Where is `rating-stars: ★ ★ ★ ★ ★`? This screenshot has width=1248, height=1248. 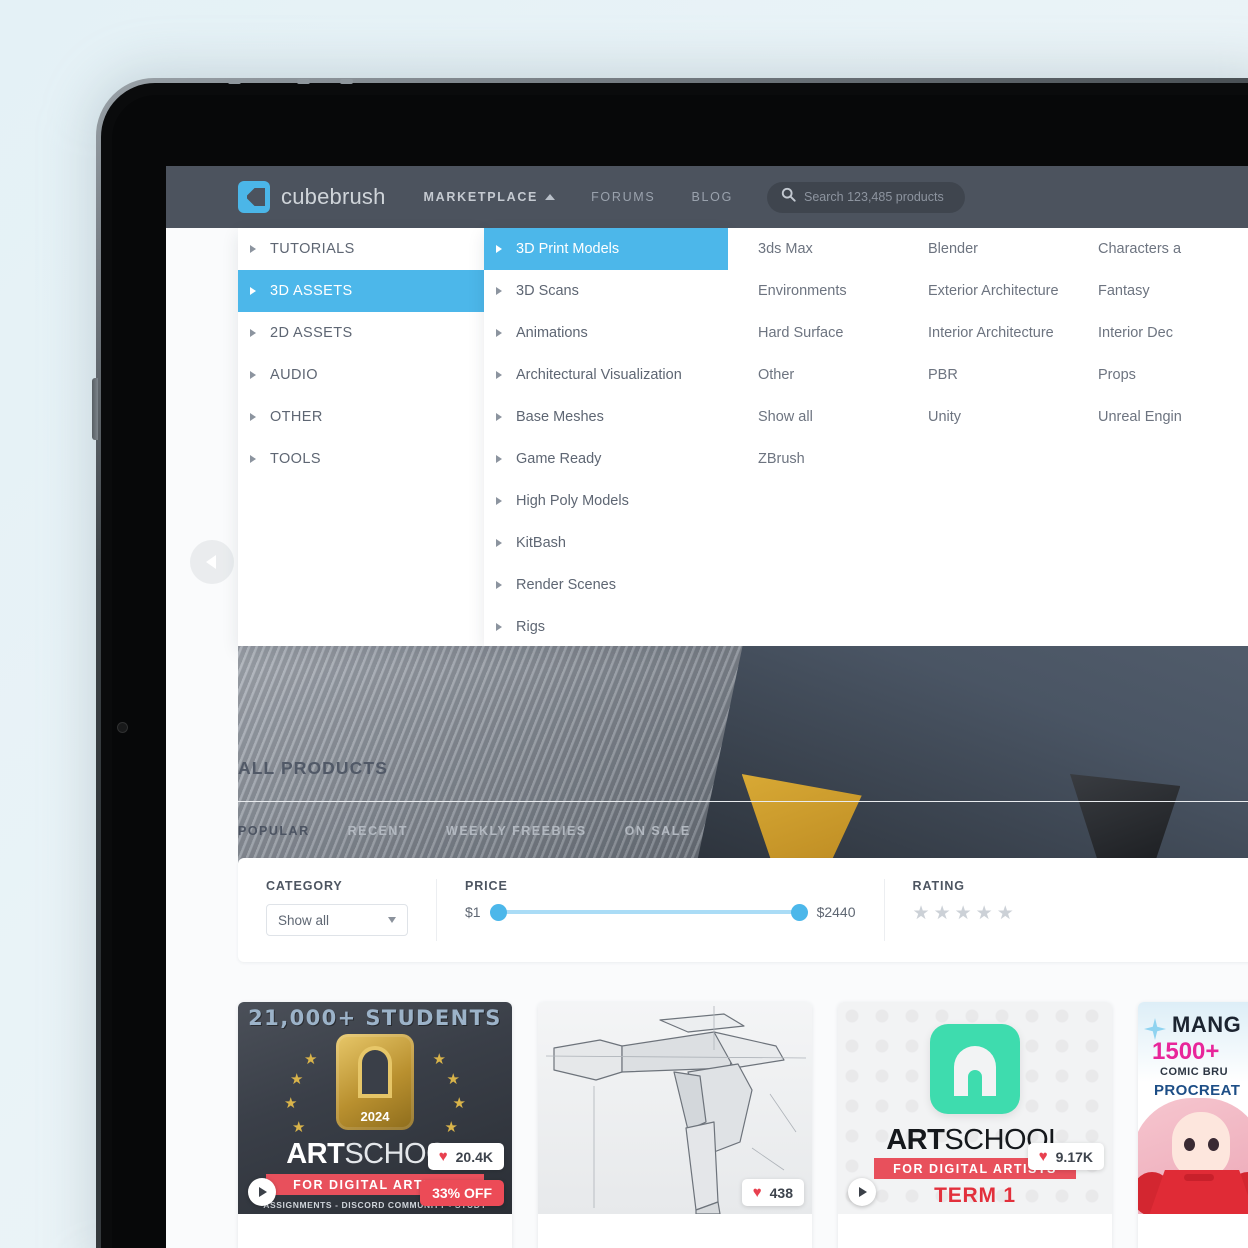
rating-stars: ★ ★ ★ ★ ★ is located at coordinates (963, 913).